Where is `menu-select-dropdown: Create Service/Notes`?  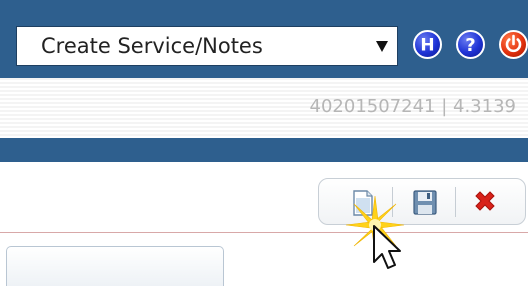
menu-select-dropdown: Create Service/Notes is located at coordinates (207, 46).